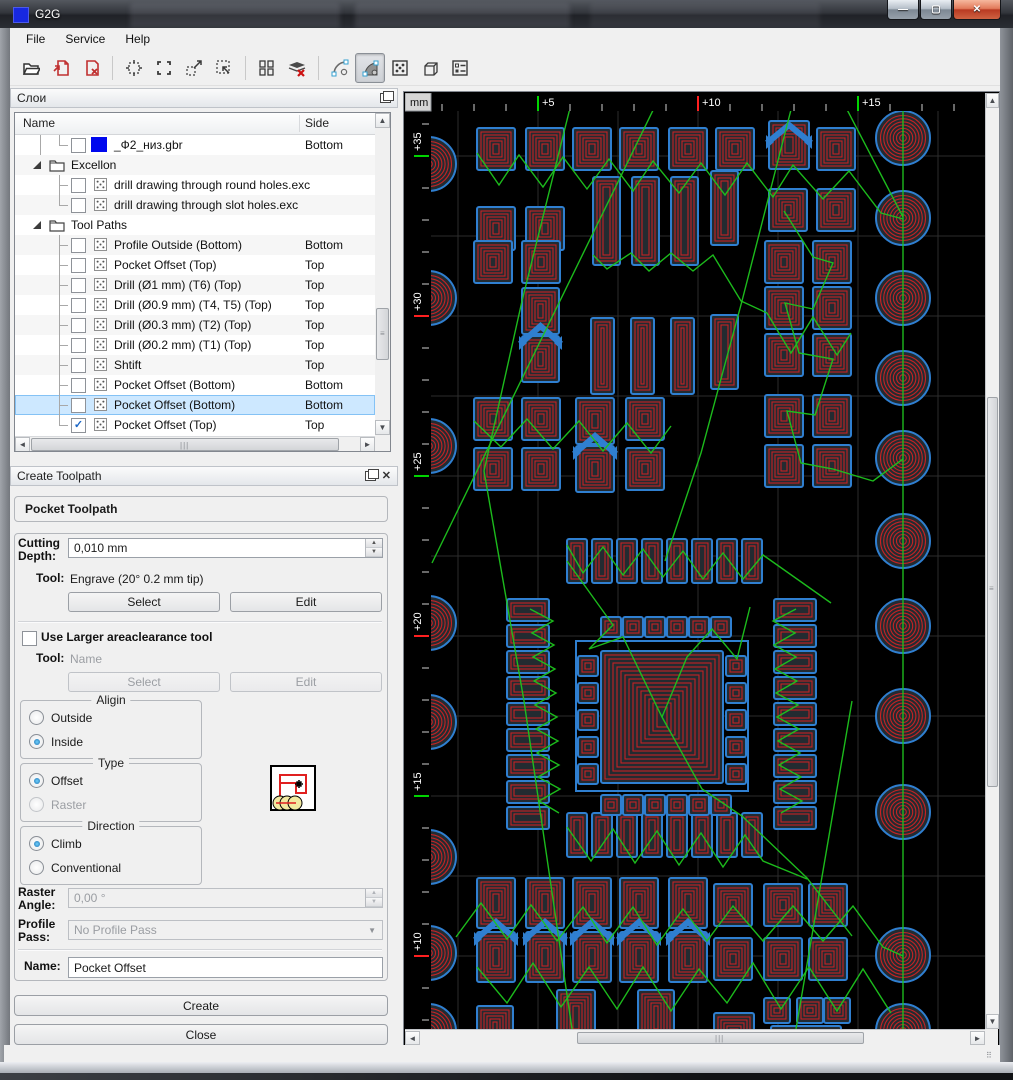  I want to click on arc-entry-tool-button, so click(340, 68).